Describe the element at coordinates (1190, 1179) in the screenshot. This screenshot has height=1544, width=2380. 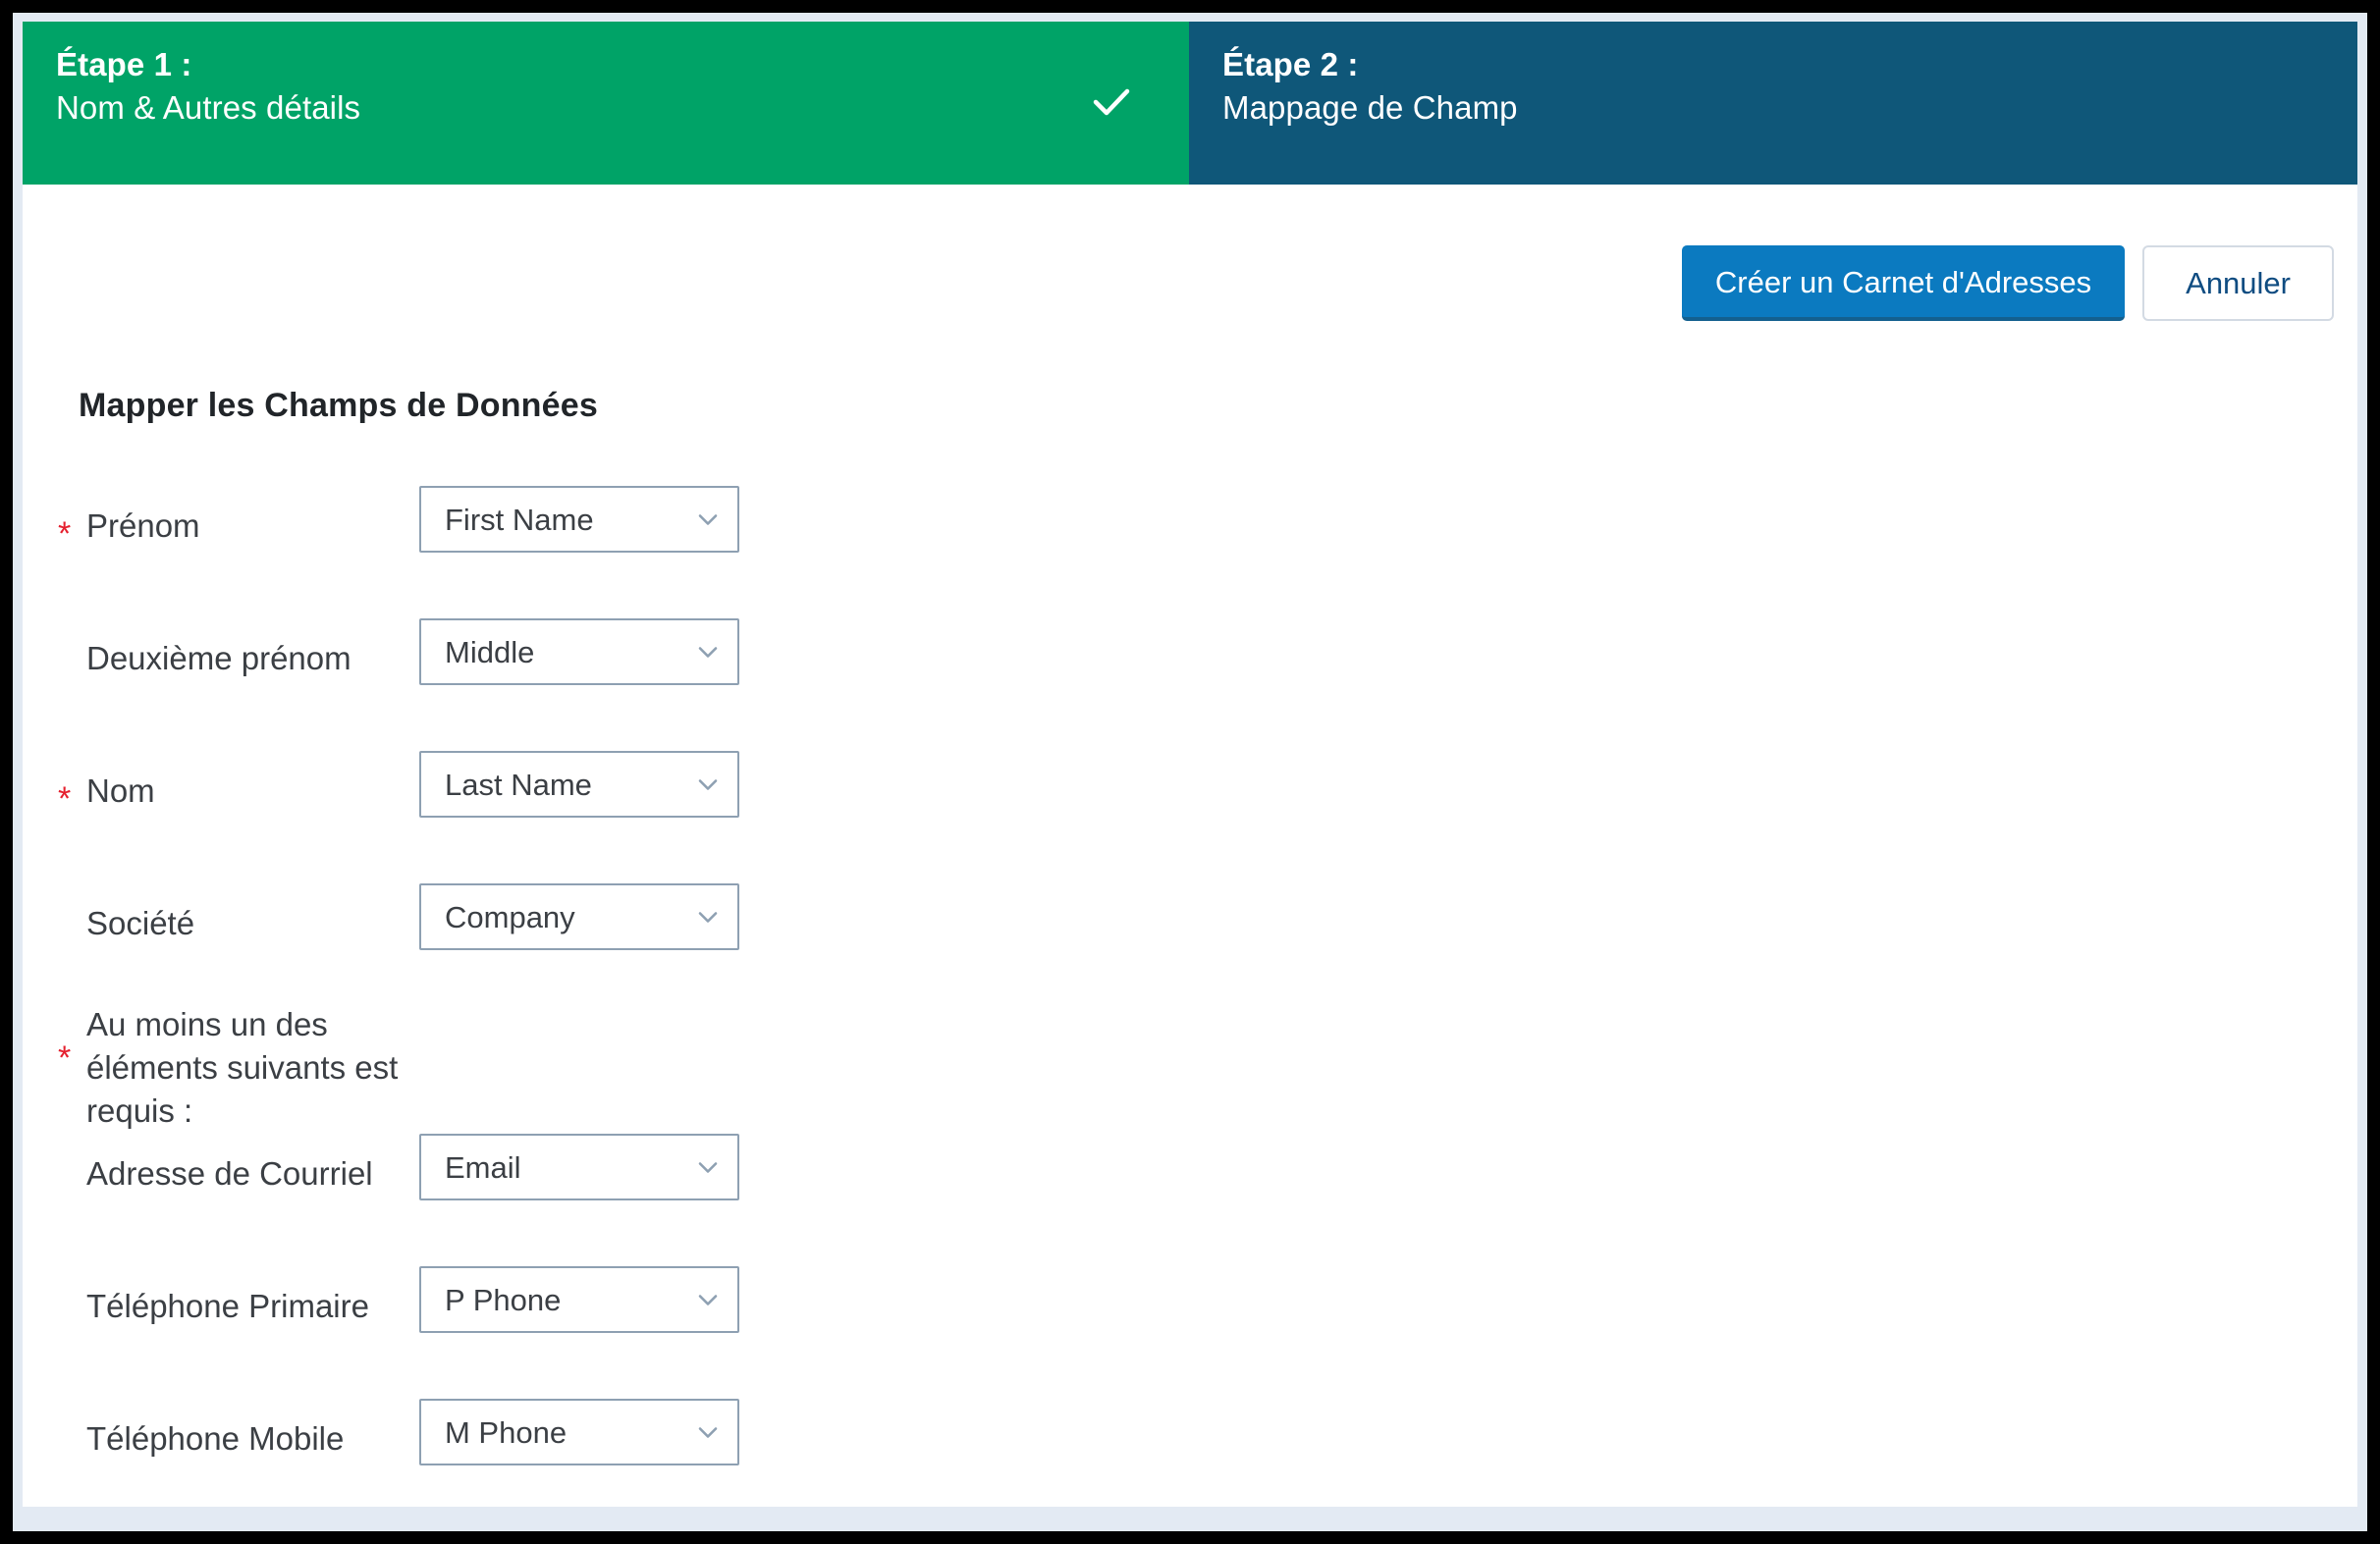
I see `mapping-row-email: Adresse de Courriel Email` at that location.